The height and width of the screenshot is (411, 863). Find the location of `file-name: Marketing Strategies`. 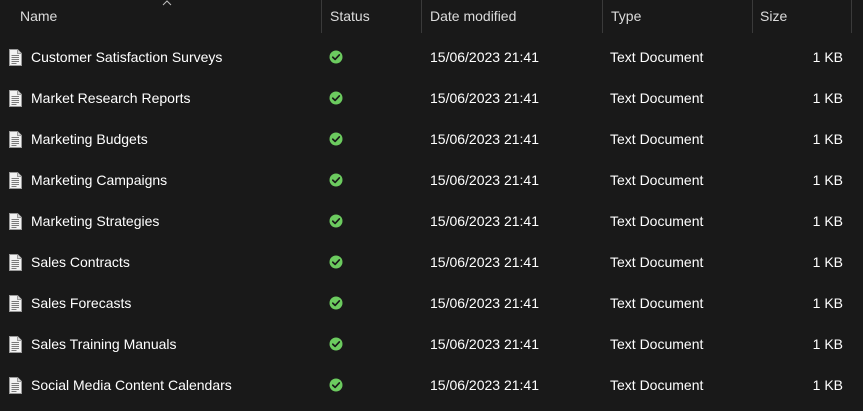

file-name: Marketing Strategies is located at coordinates (95, 221).